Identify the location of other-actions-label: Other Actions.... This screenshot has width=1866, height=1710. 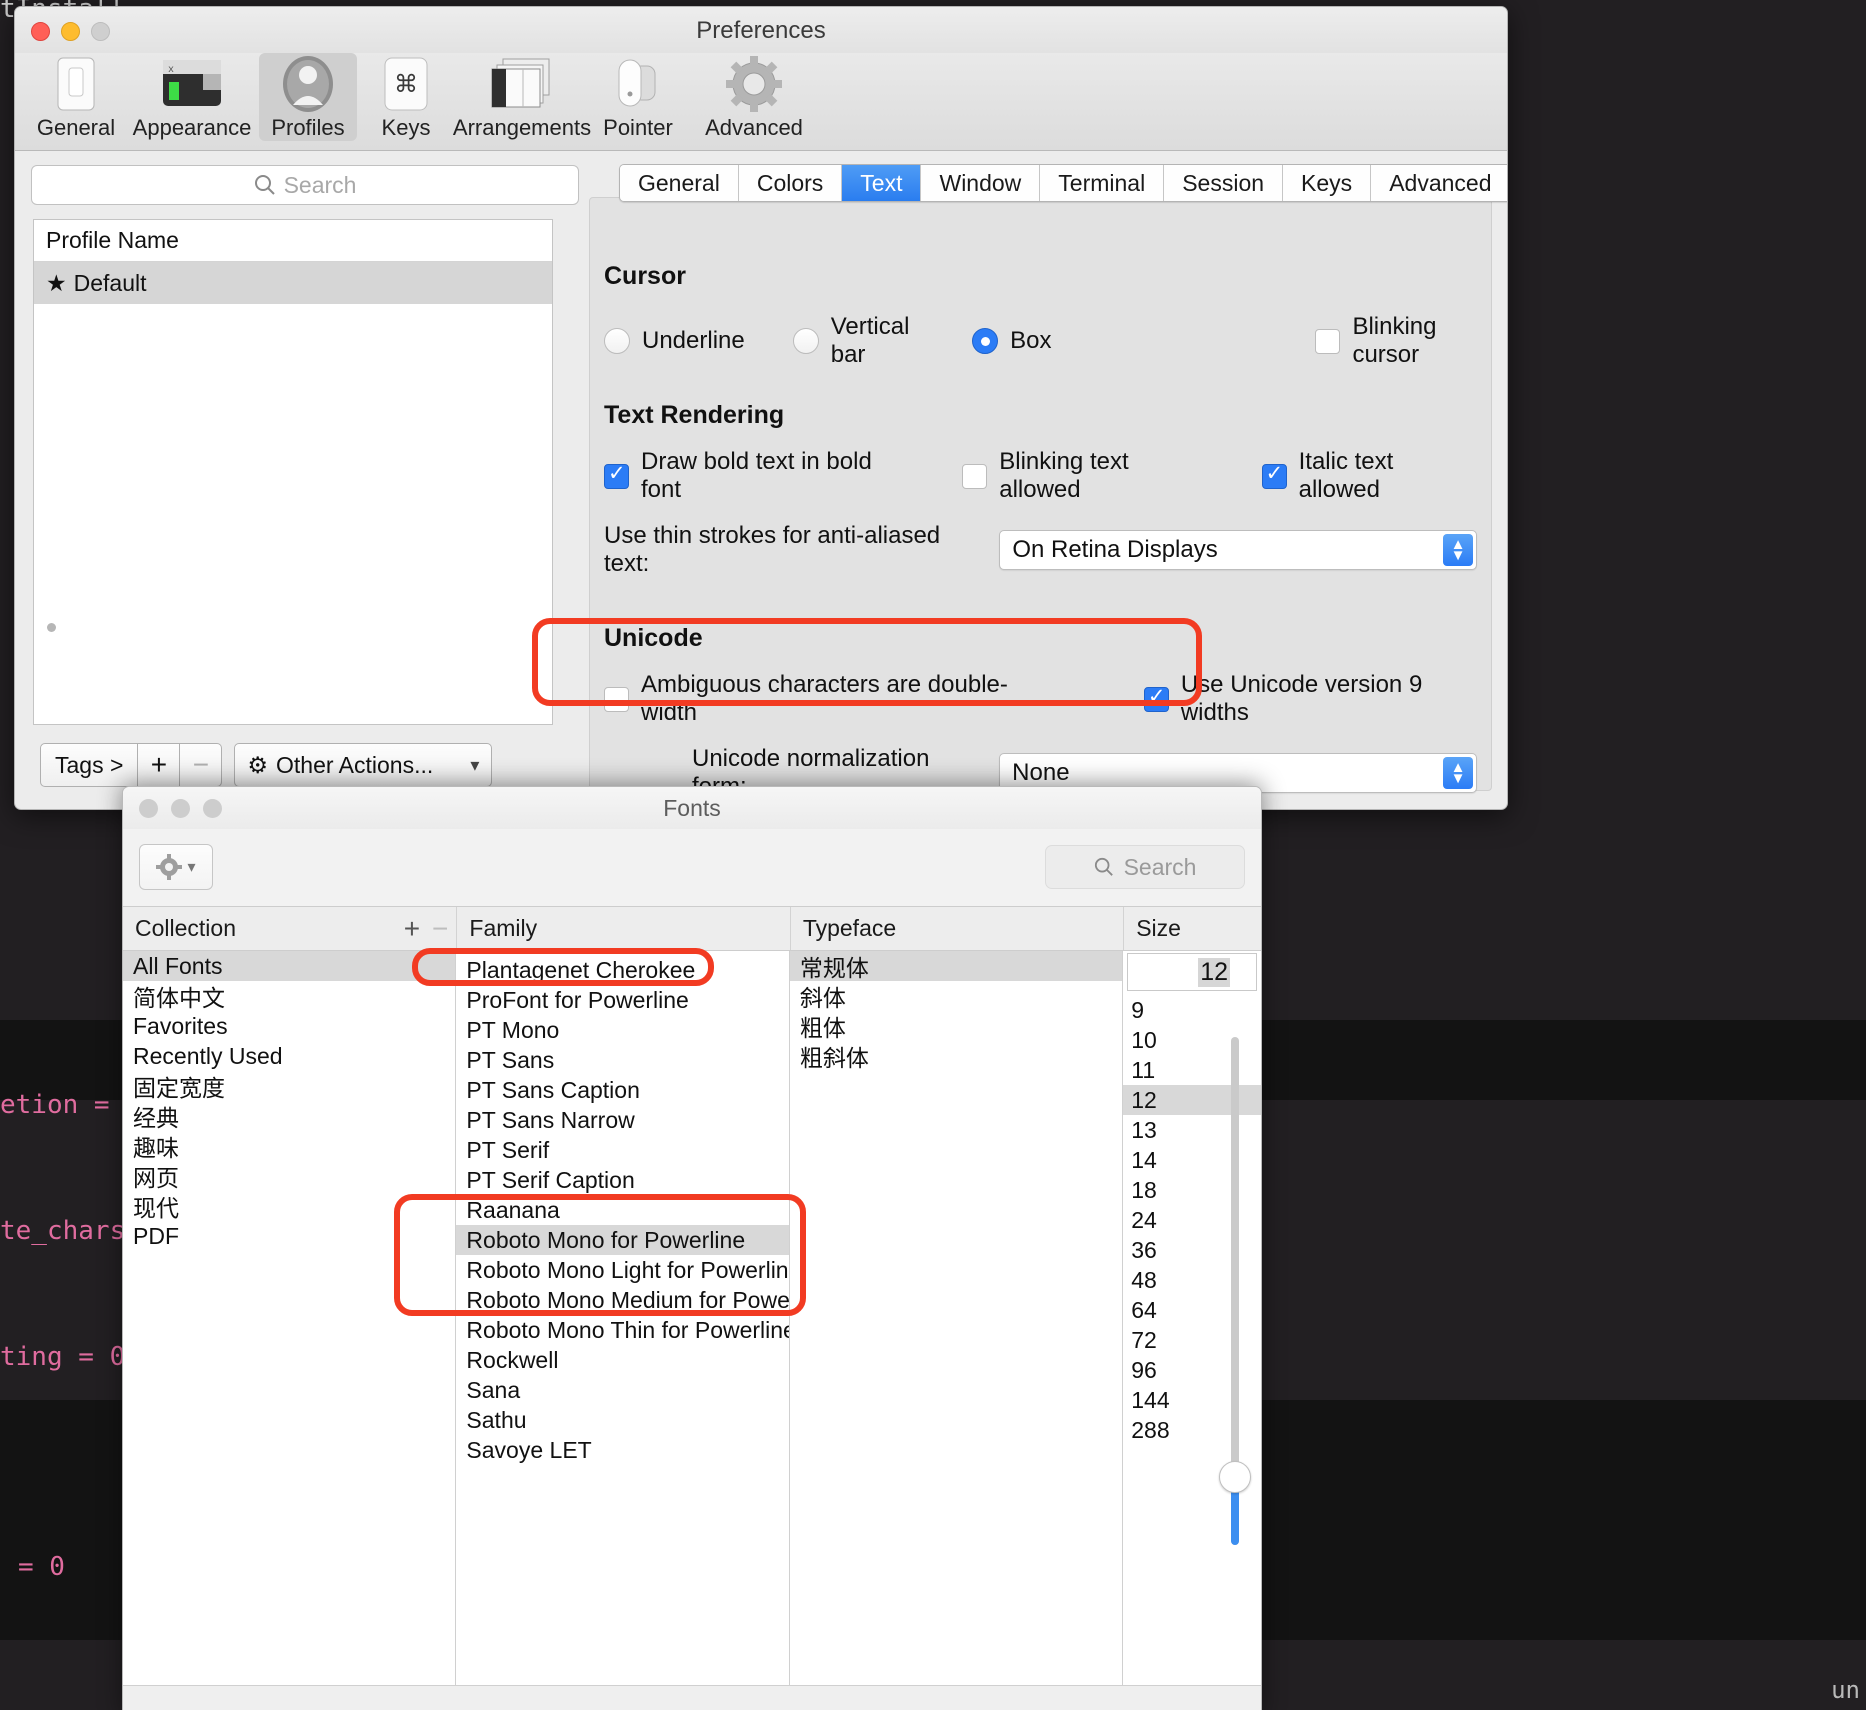
(355, 764).